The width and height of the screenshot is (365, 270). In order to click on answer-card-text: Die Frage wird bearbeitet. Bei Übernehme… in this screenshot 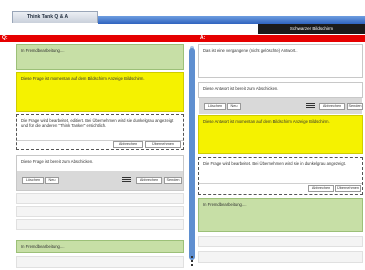, I will do `click(274, 163)`.